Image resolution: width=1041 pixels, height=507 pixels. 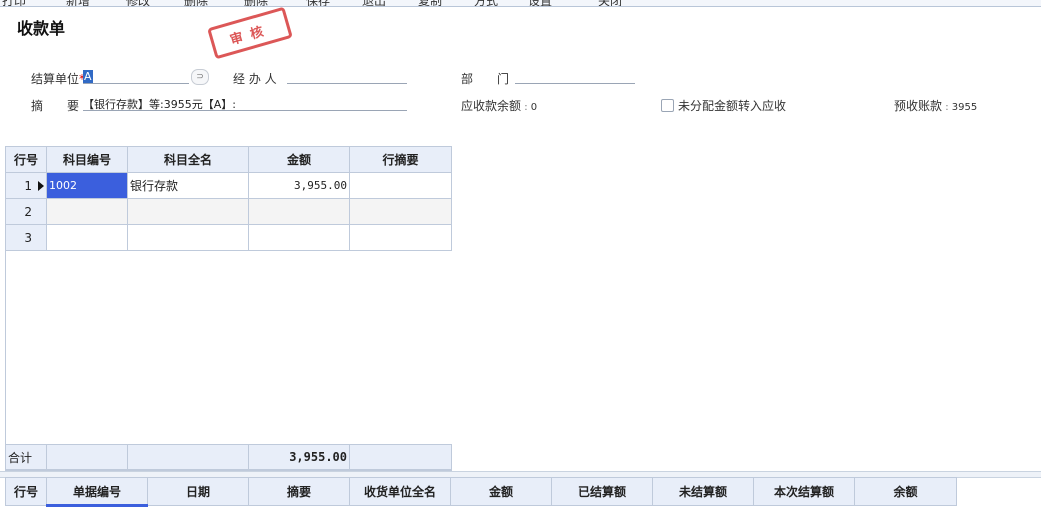 What do you see at coordinates (936, 106) in the screenshot?
I see `prepaid-label: 预收账款 : 3955` at bounding box center [936, 106].